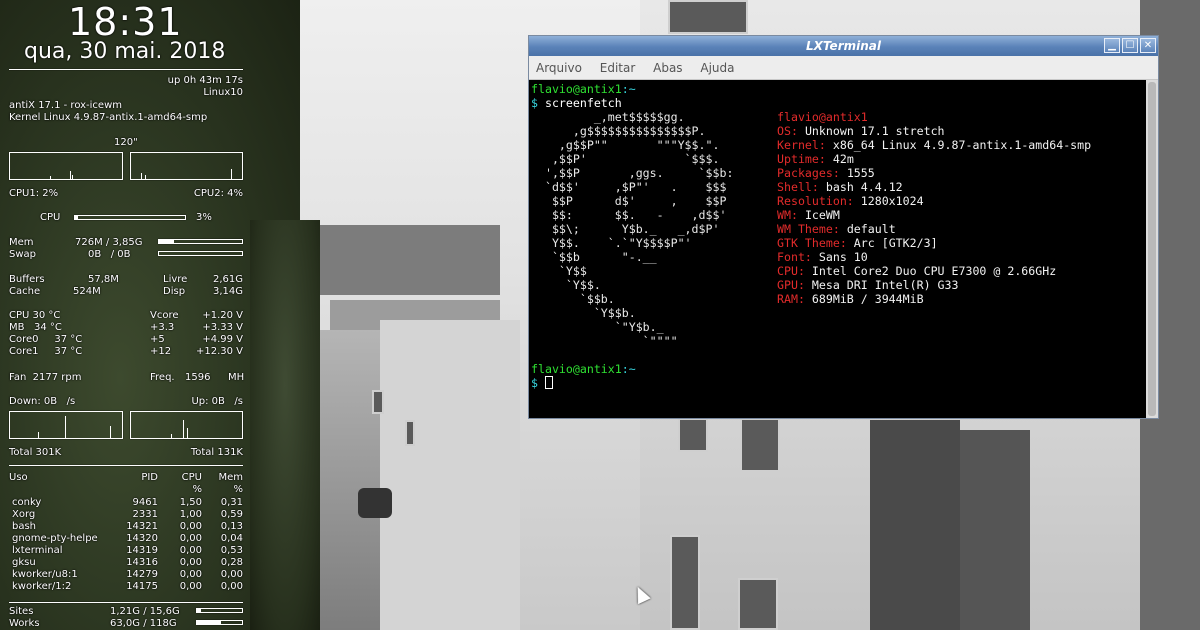 The image size is (1200, 630). Describe the element at coordinates (126, 142) in the screenshot. I see `cpu-graph-interval: 120"` at that location.